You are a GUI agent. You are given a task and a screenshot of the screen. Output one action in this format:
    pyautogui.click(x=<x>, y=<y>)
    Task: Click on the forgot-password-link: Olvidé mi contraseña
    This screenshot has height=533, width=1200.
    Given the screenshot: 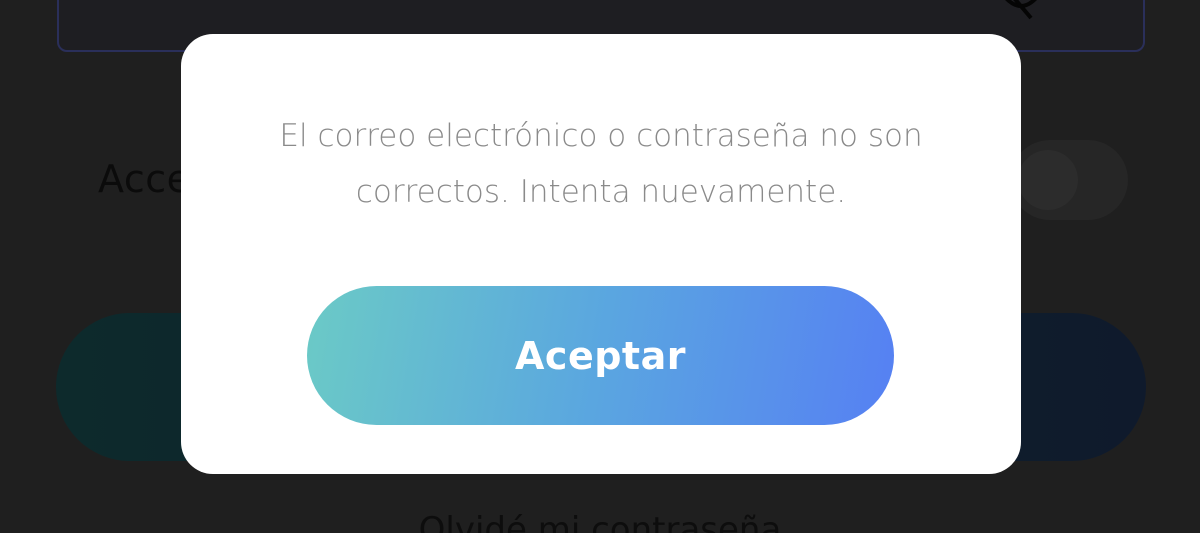 What is the action you would take?
    pyautogui.click(x=600, y=521)
    